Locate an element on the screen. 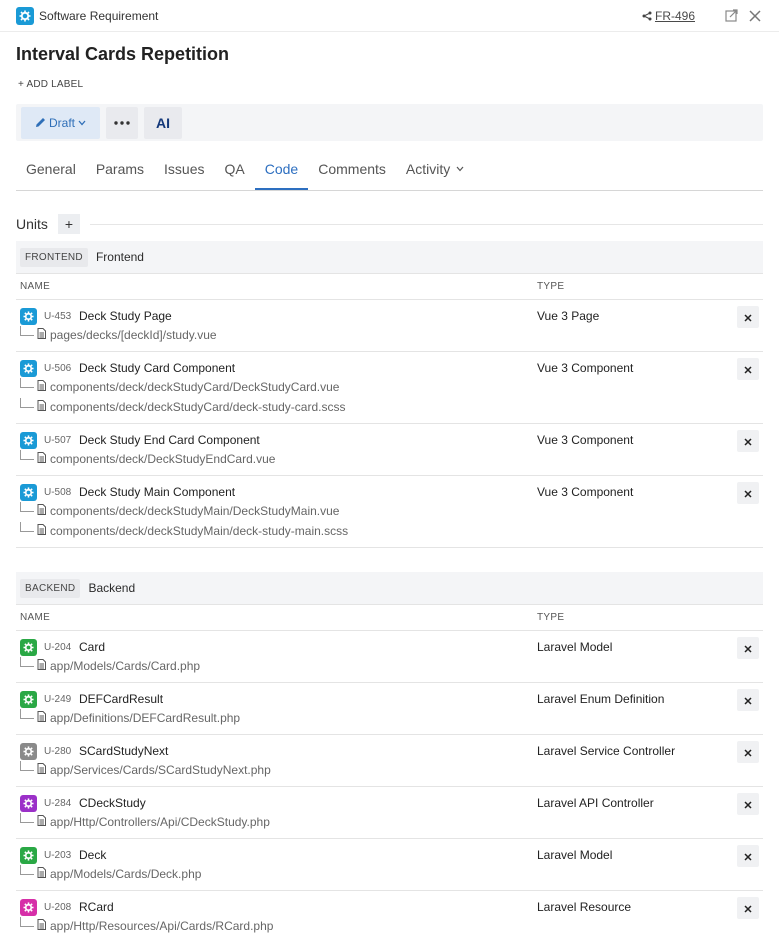  unit-name: Card is located at coordinates (92, 647).